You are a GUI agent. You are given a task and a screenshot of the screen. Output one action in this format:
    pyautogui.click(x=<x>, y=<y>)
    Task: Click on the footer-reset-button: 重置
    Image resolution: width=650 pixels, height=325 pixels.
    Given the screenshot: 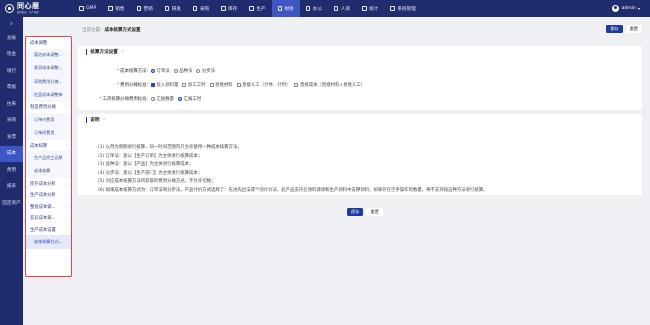 What is the action you would take?
    pyautogui.click(x=374, y=212)
    